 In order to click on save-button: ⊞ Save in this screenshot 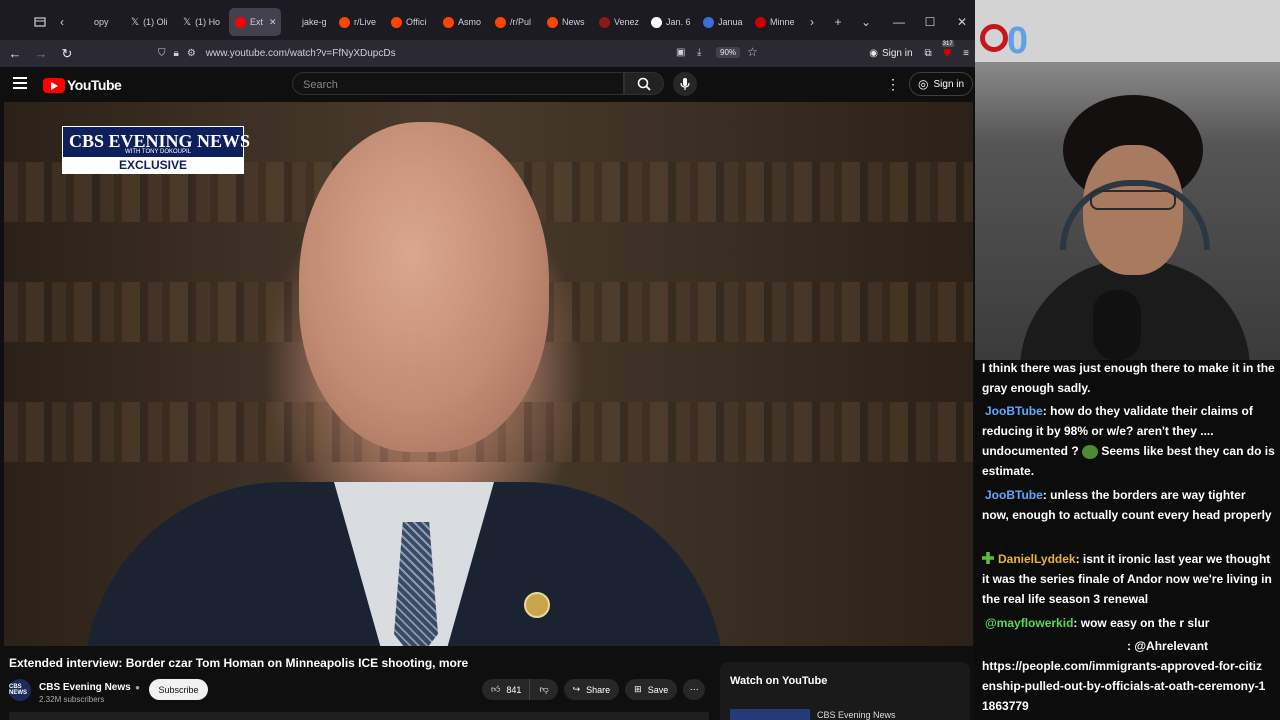, I will do `click(651, 689)`.